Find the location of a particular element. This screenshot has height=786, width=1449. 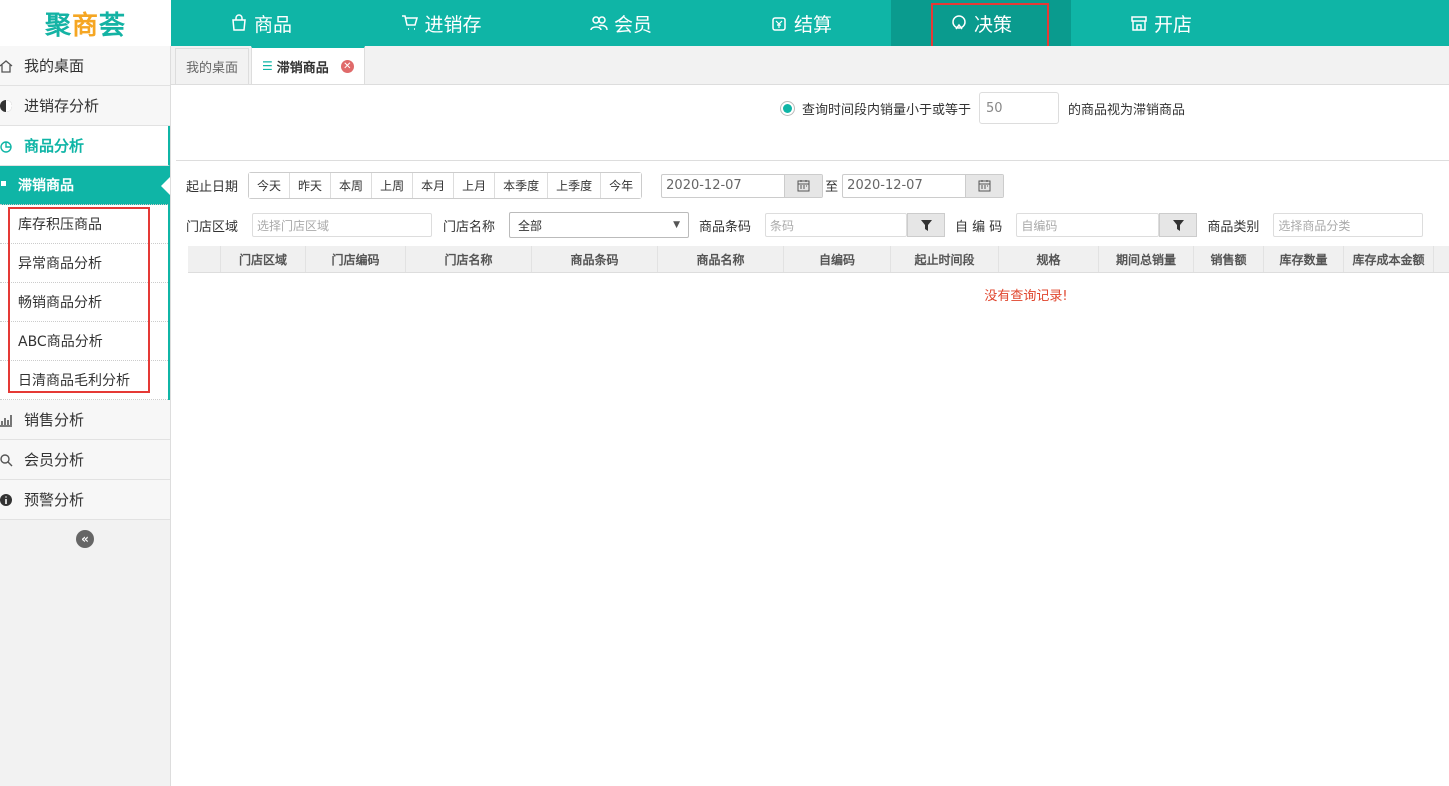

date-preset-button: 上季度 is located at coordinates (575, 185).